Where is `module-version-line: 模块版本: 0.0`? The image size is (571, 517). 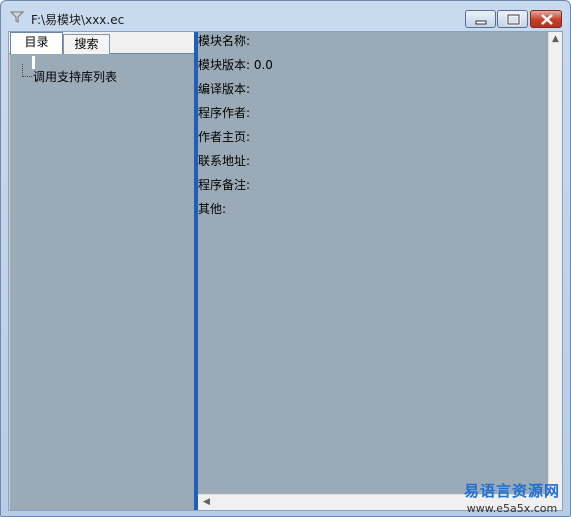 module-version-line: 模块版本: 0.0 is located at coordinates (235, 65).